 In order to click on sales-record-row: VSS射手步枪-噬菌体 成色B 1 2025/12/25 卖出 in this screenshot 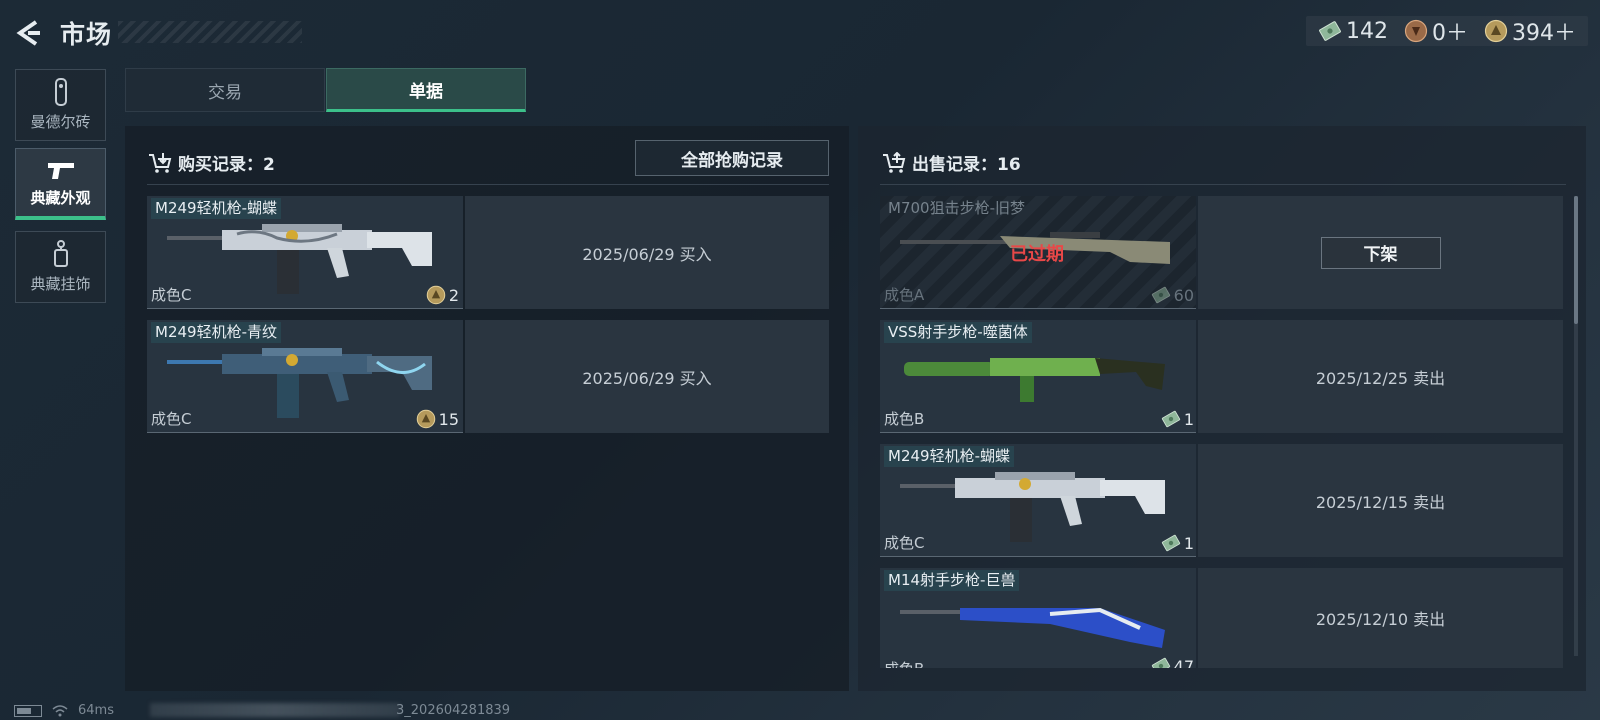, I will do `click(1221, 376)`.